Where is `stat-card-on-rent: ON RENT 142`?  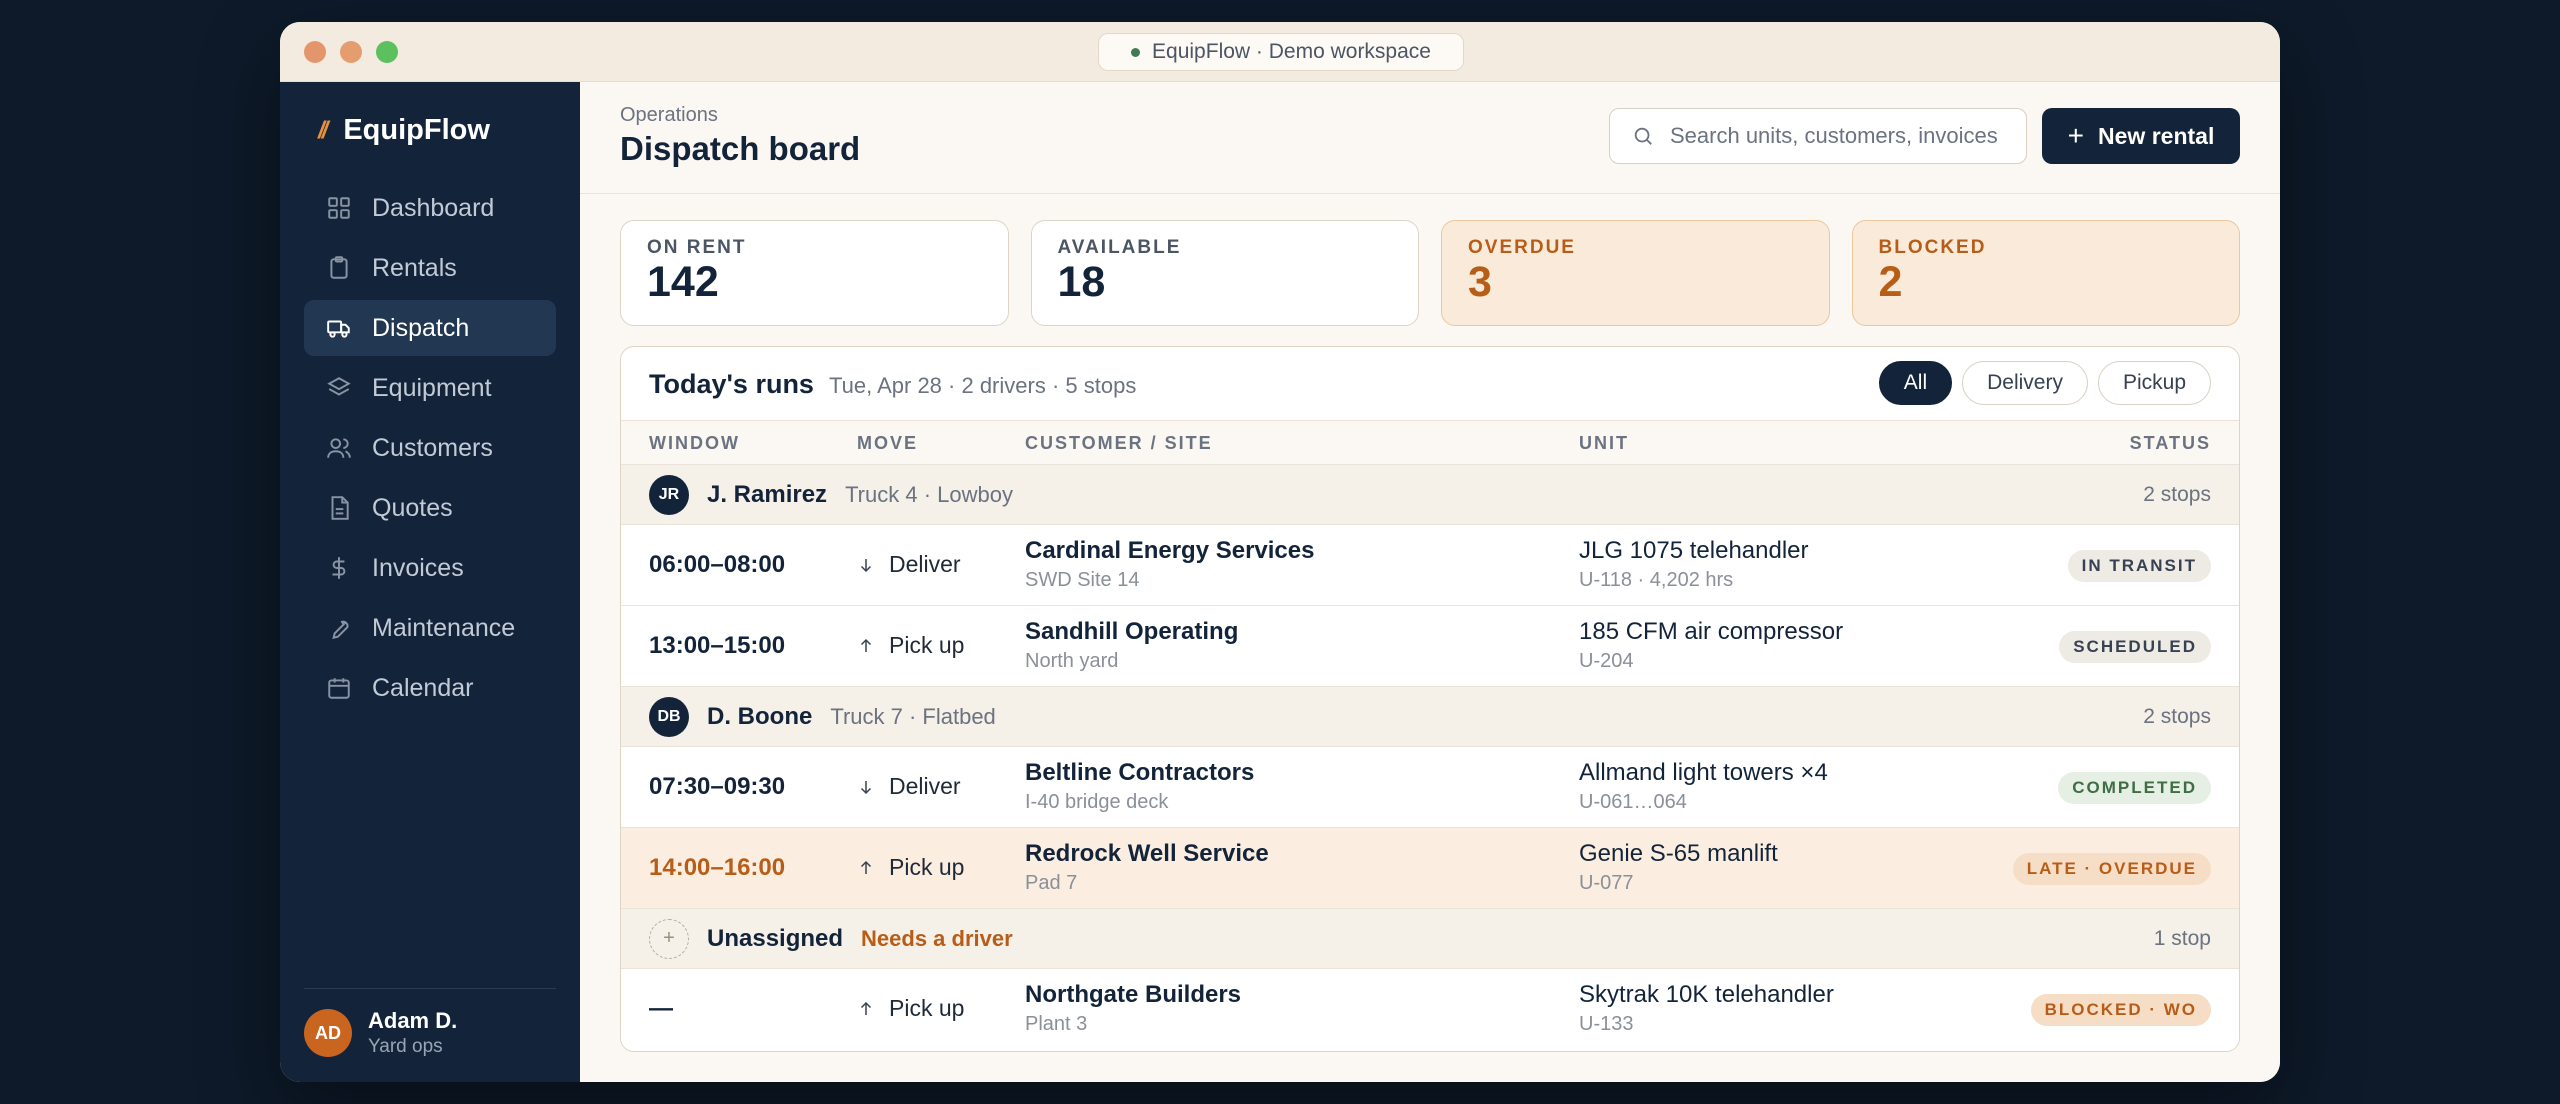 stat-card-on-rent: ON RENT 142 is located at coordinates (814, 273).